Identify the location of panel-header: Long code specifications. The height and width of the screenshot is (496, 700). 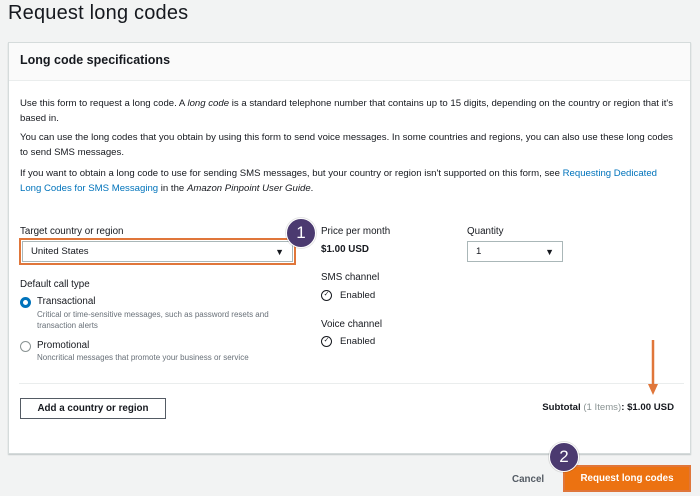
(349, 62).